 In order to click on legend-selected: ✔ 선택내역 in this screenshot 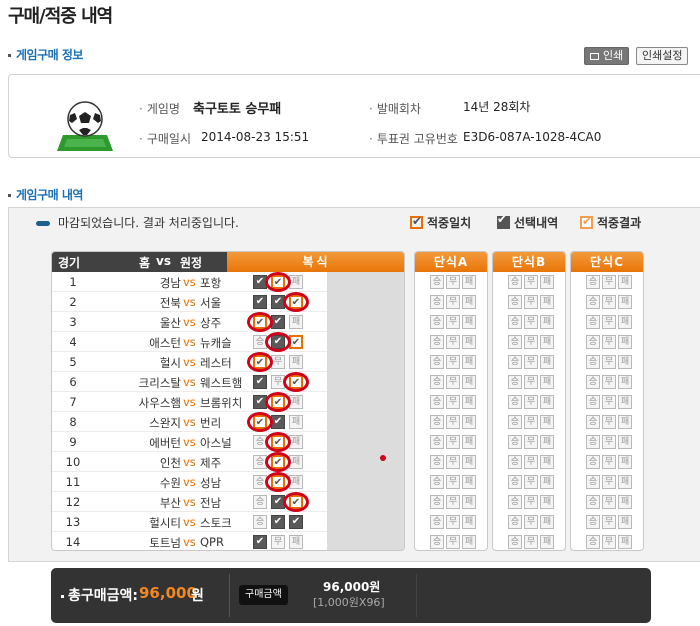, I will do `click(527, 221)`.